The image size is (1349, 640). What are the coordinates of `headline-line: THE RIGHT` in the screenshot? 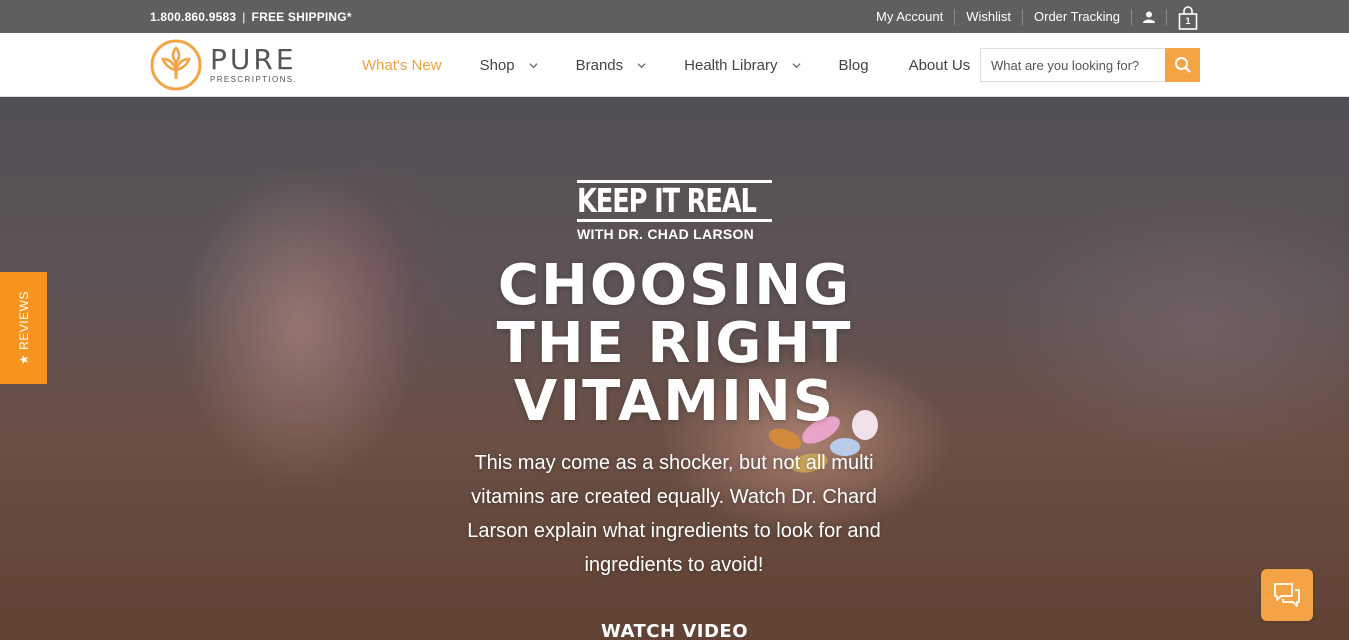 It's located at (674, 343).